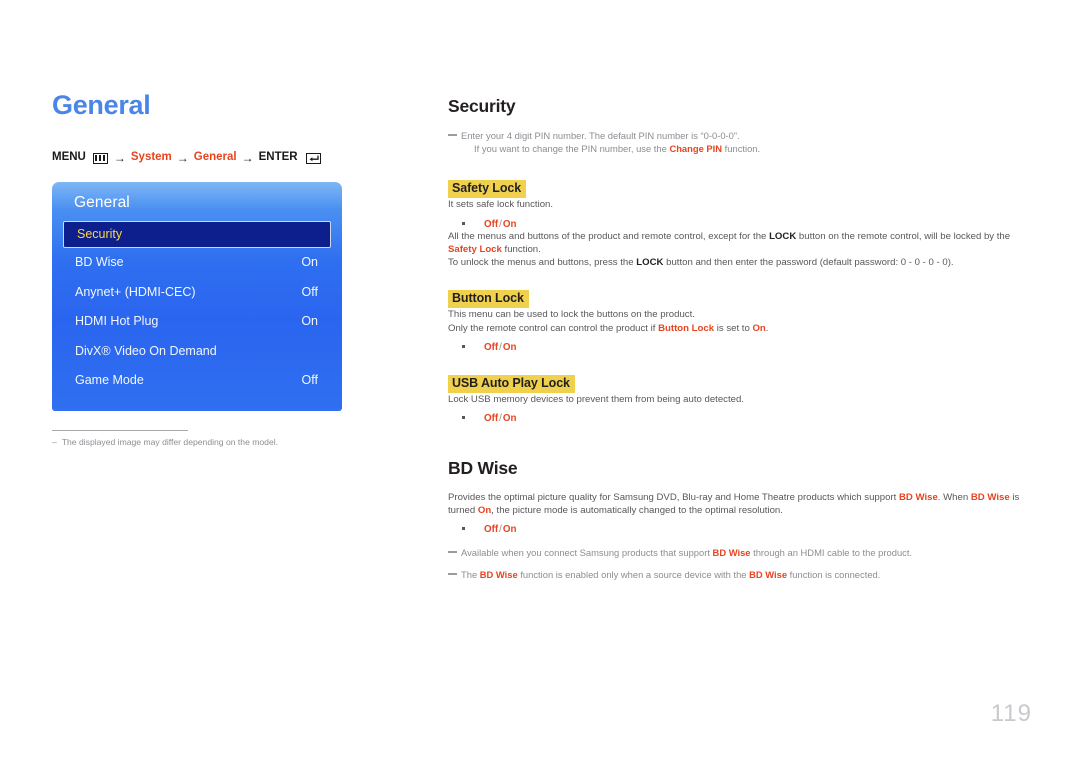 The image size is (1080, 763). What do you see at coordinates (151, 157) in the screenshot?
I see `breadcrumb-step-system: System` at bounding box center [151, 157].